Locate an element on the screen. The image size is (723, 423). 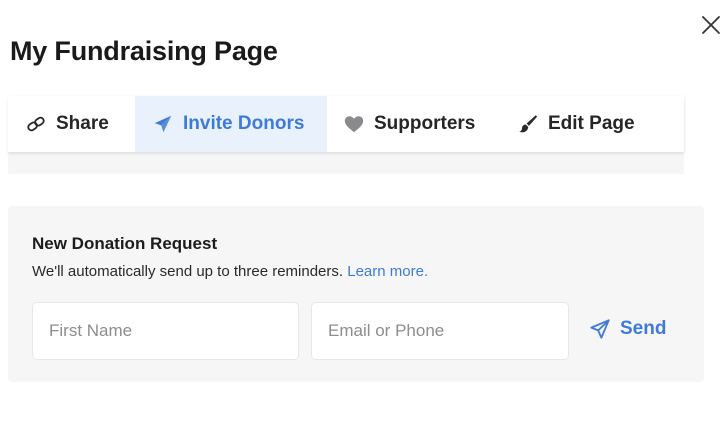
close-icon is located at coordinates (711, 25).